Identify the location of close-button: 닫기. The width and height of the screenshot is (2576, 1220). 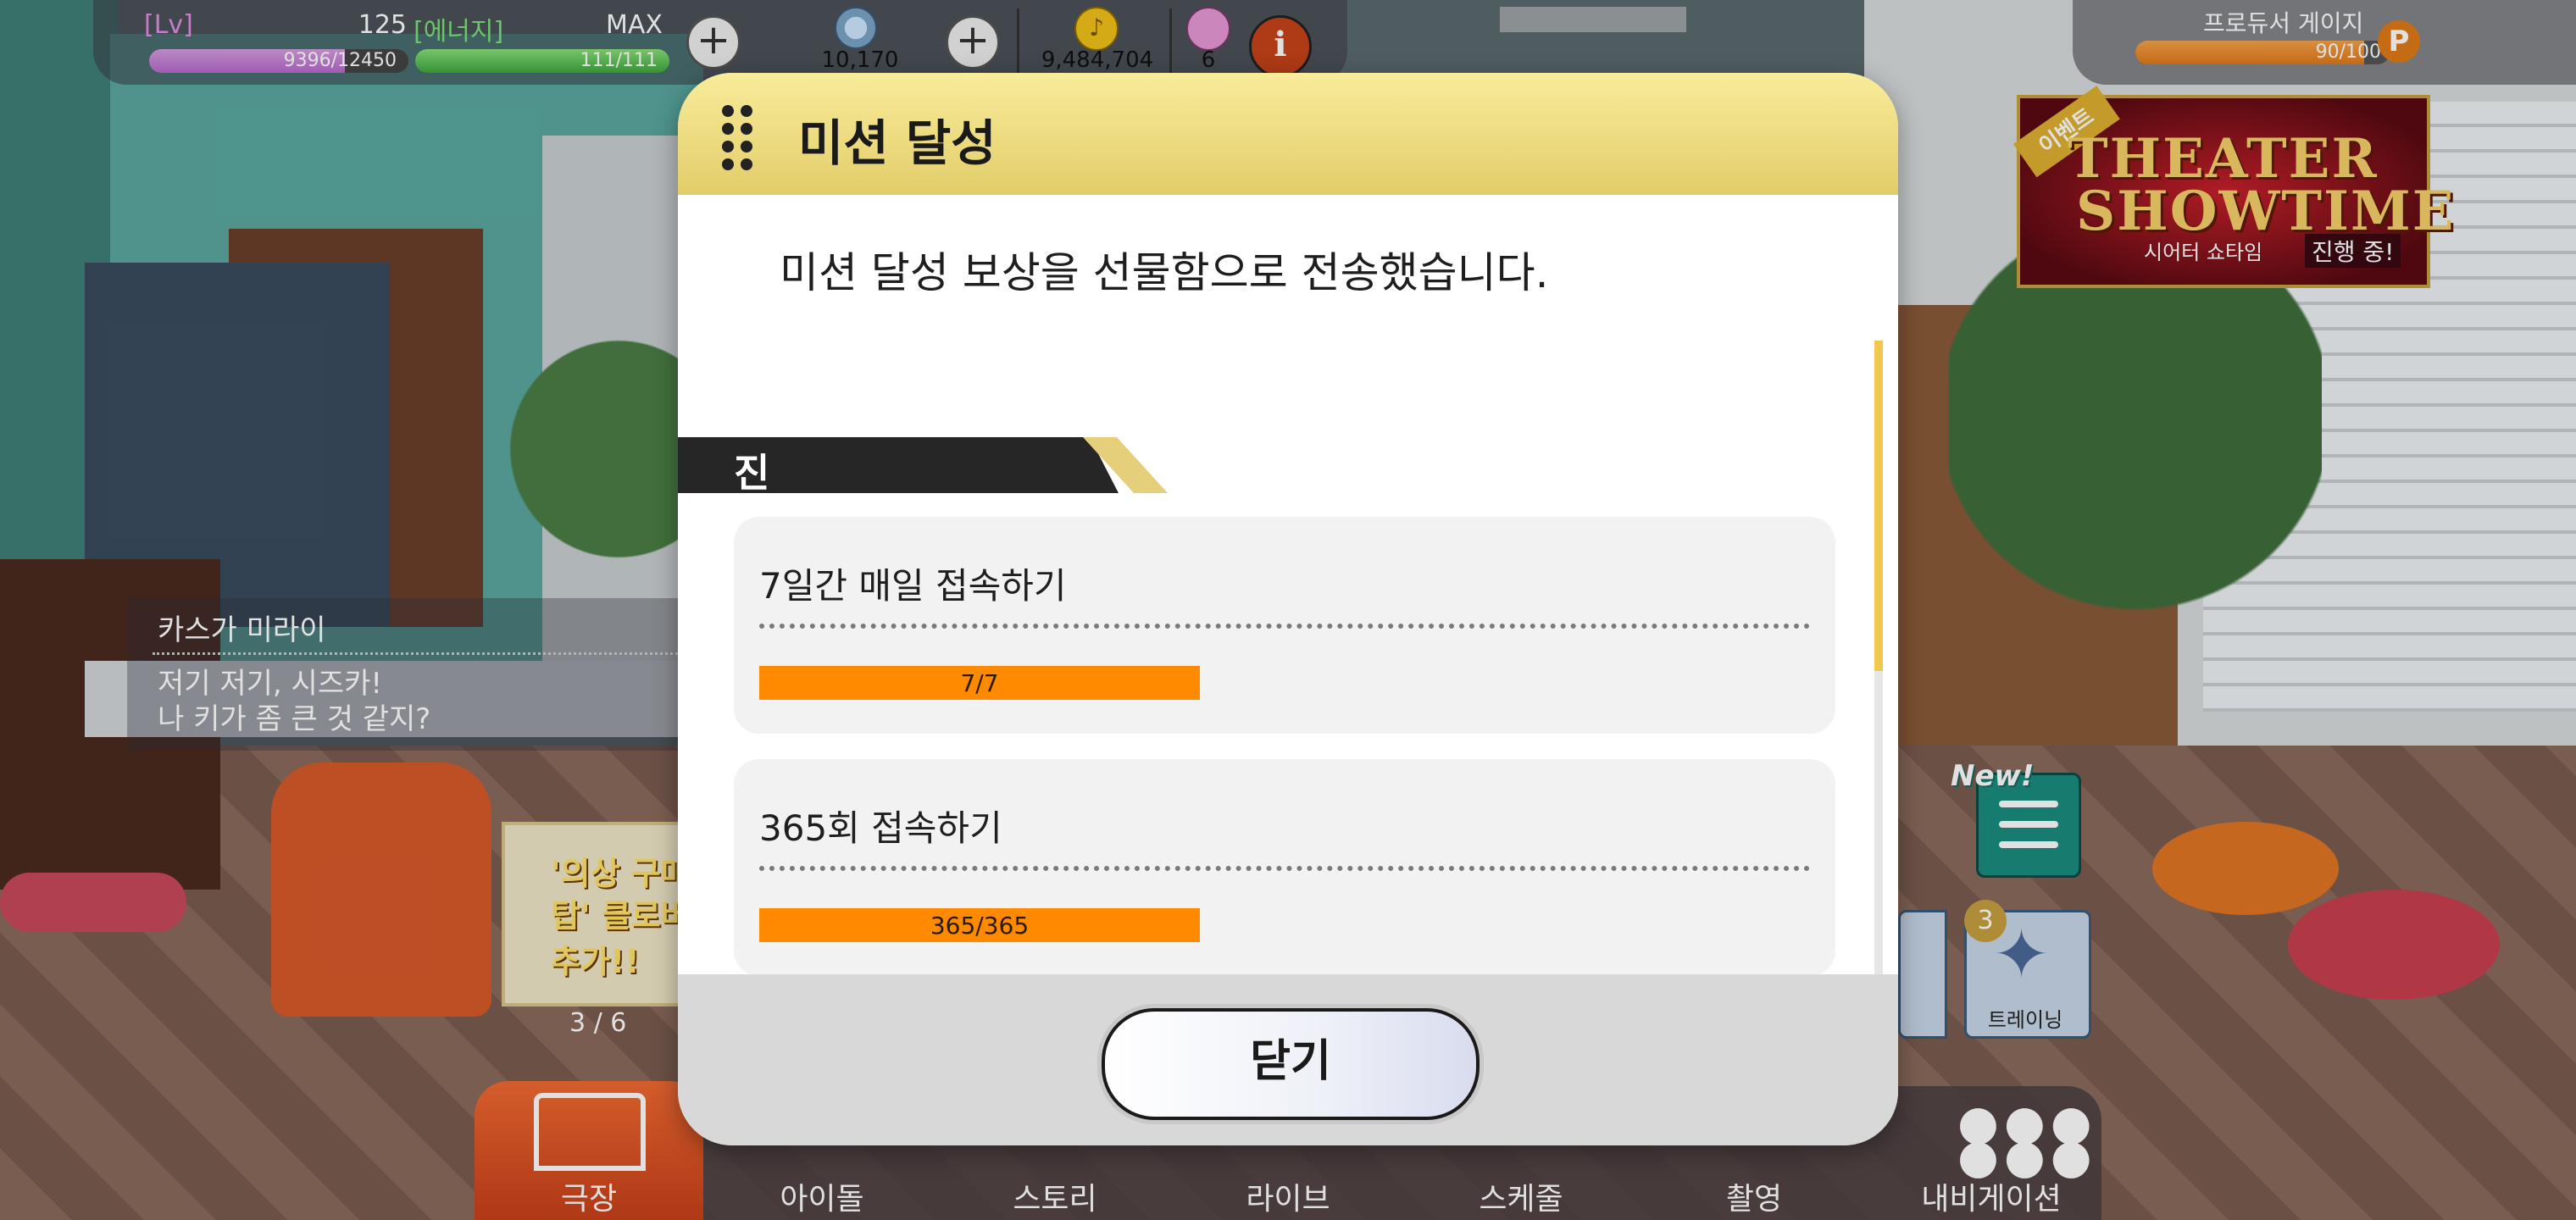
(1291, 1064).